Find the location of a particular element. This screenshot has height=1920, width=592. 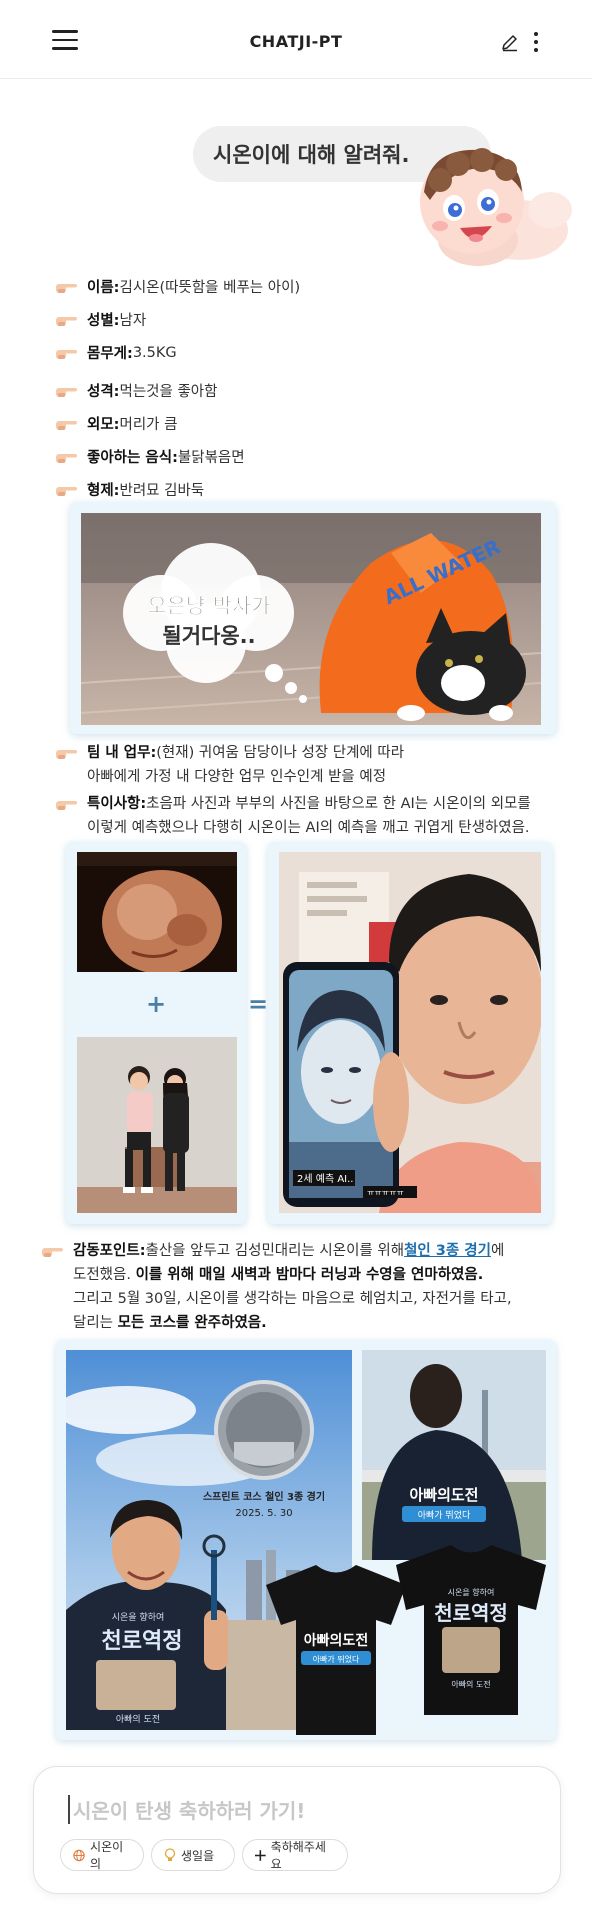

moving-point-line2b: 이를 위해 매일 새벽과 밤마다 러닝과 수영을 연마하였음. is located at coordinates (309, 1275).